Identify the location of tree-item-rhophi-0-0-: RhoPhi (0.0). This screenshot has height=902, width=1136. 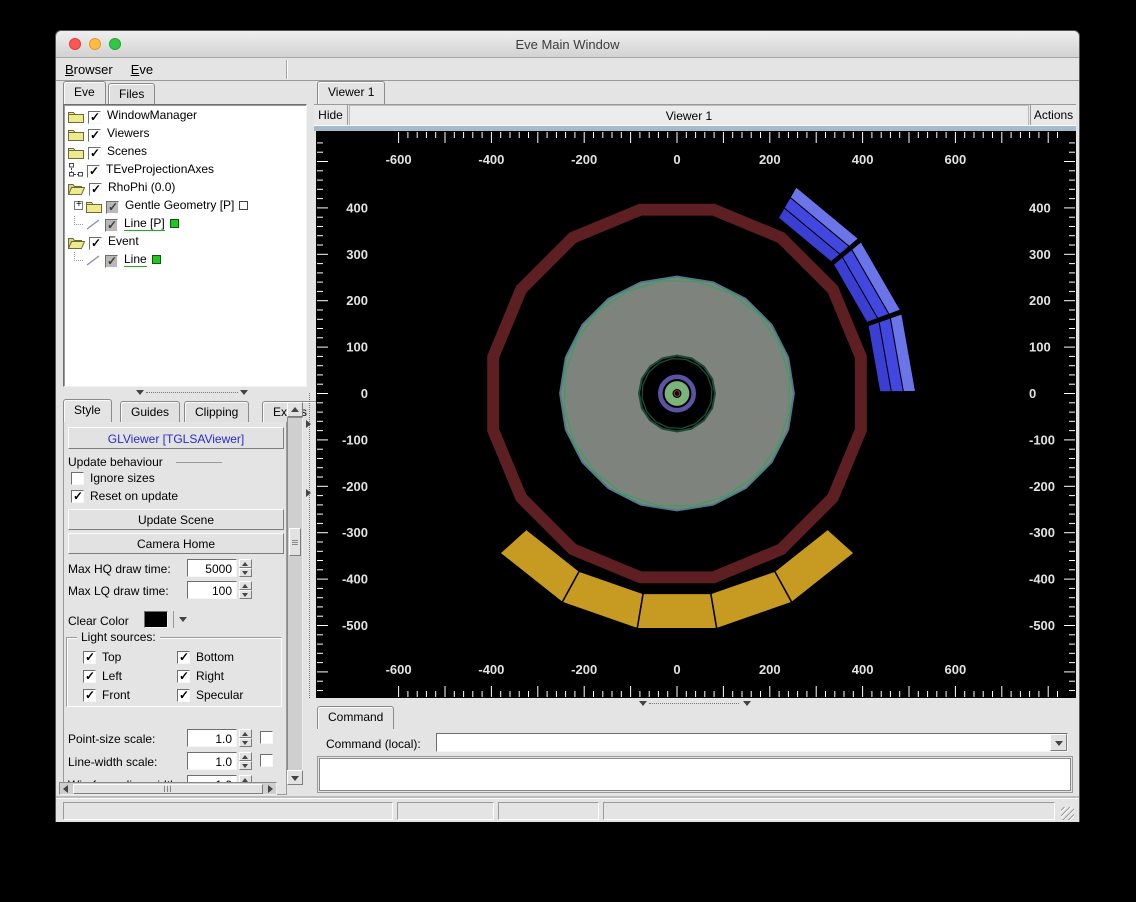
(121, 189).